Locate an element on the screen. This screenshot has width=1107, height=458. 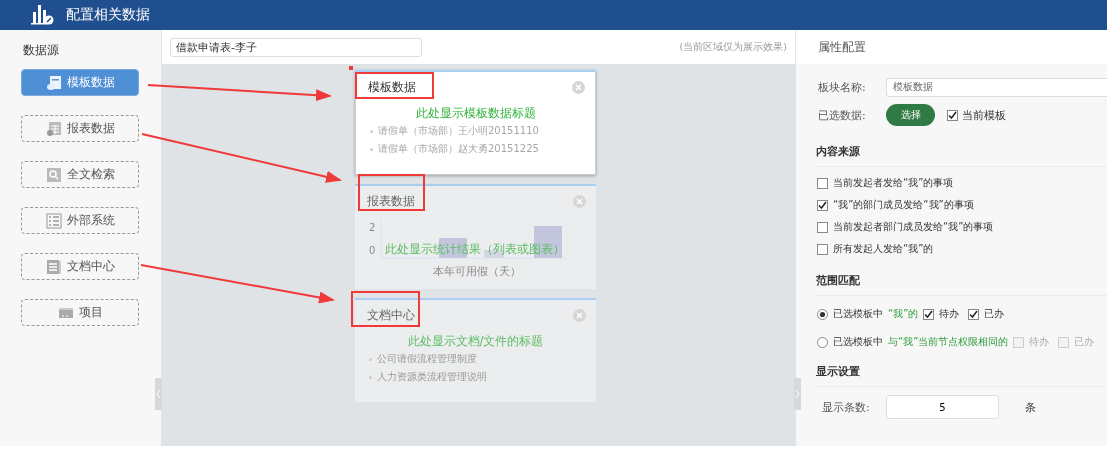
field-label: 已选数据: is located at coordinates (842, 115).